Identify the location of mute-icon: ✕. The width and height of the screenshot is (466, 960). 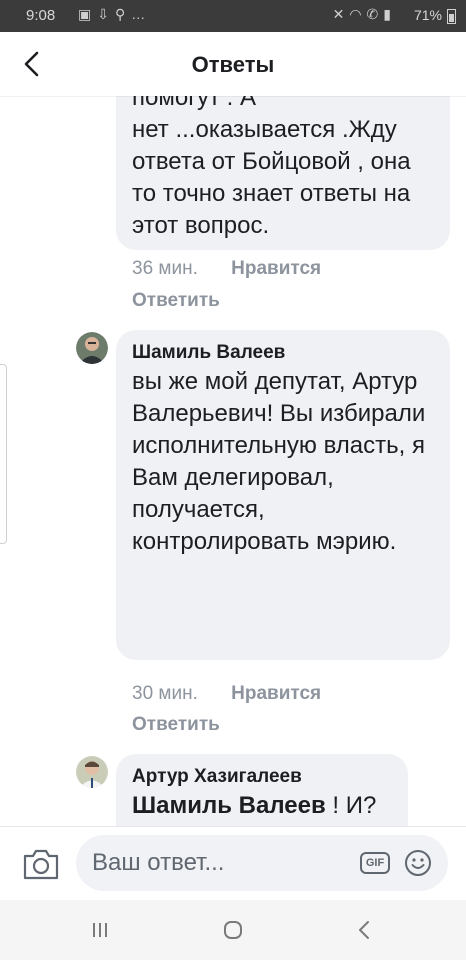
(341, 14).